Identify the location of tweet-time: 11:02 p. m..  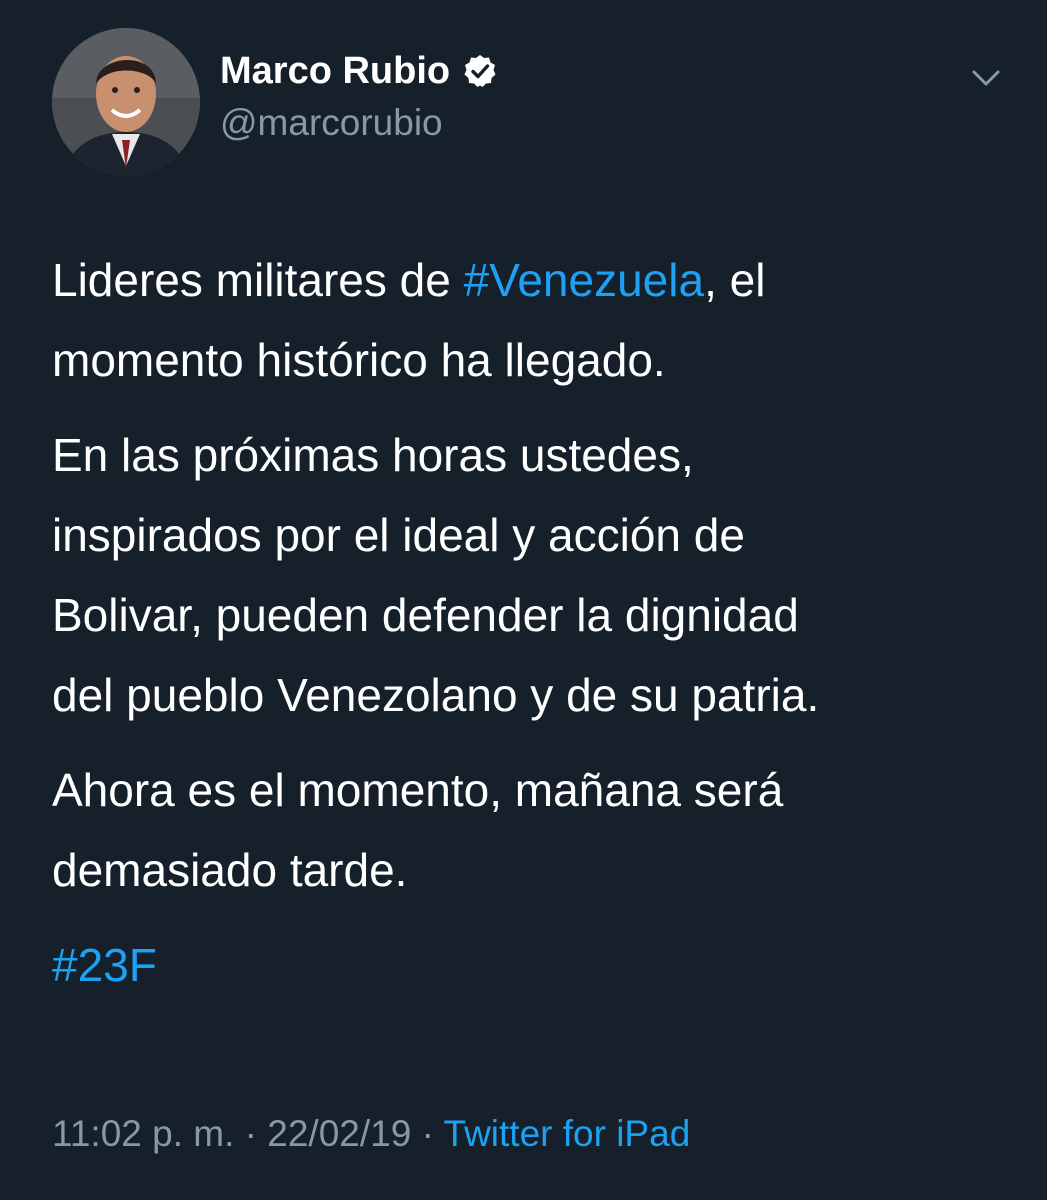
(143, 1133).